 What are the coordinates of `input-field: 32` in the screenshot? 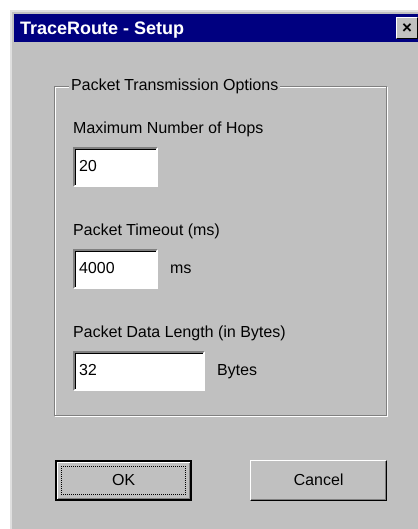 It's located at (139, 371).